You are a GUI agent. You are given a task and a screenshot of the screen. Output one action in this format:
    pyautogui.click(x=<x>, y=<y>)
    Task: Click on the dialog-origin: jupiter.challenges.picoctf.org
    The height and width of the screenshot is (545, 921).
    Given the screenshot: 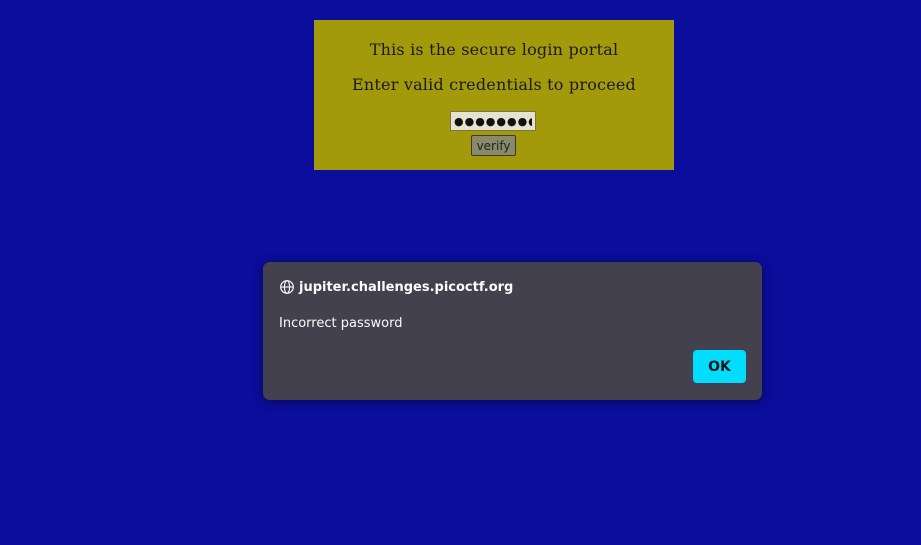 What is the action you would take?
    pyautogui.click(x=396, y=287)
    